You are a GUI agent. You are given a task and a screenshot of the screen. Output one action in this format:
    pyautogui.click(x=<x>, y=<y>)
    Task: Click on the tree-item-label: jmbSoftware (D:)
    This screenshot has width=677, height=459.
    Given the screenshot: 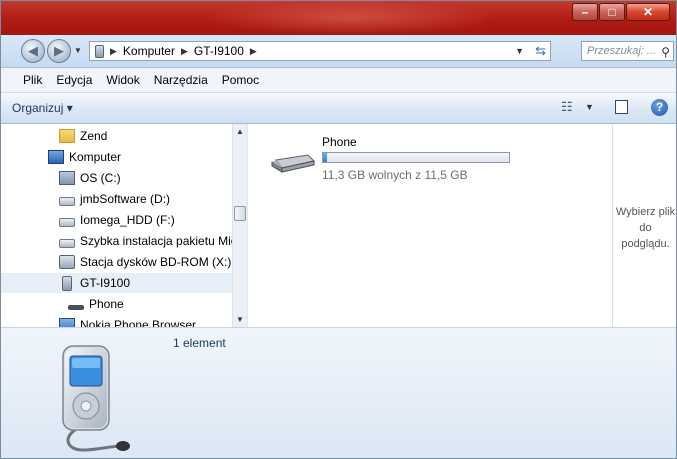 What is the action you would take?
    pyautogui.click(x=125, y=199)
    